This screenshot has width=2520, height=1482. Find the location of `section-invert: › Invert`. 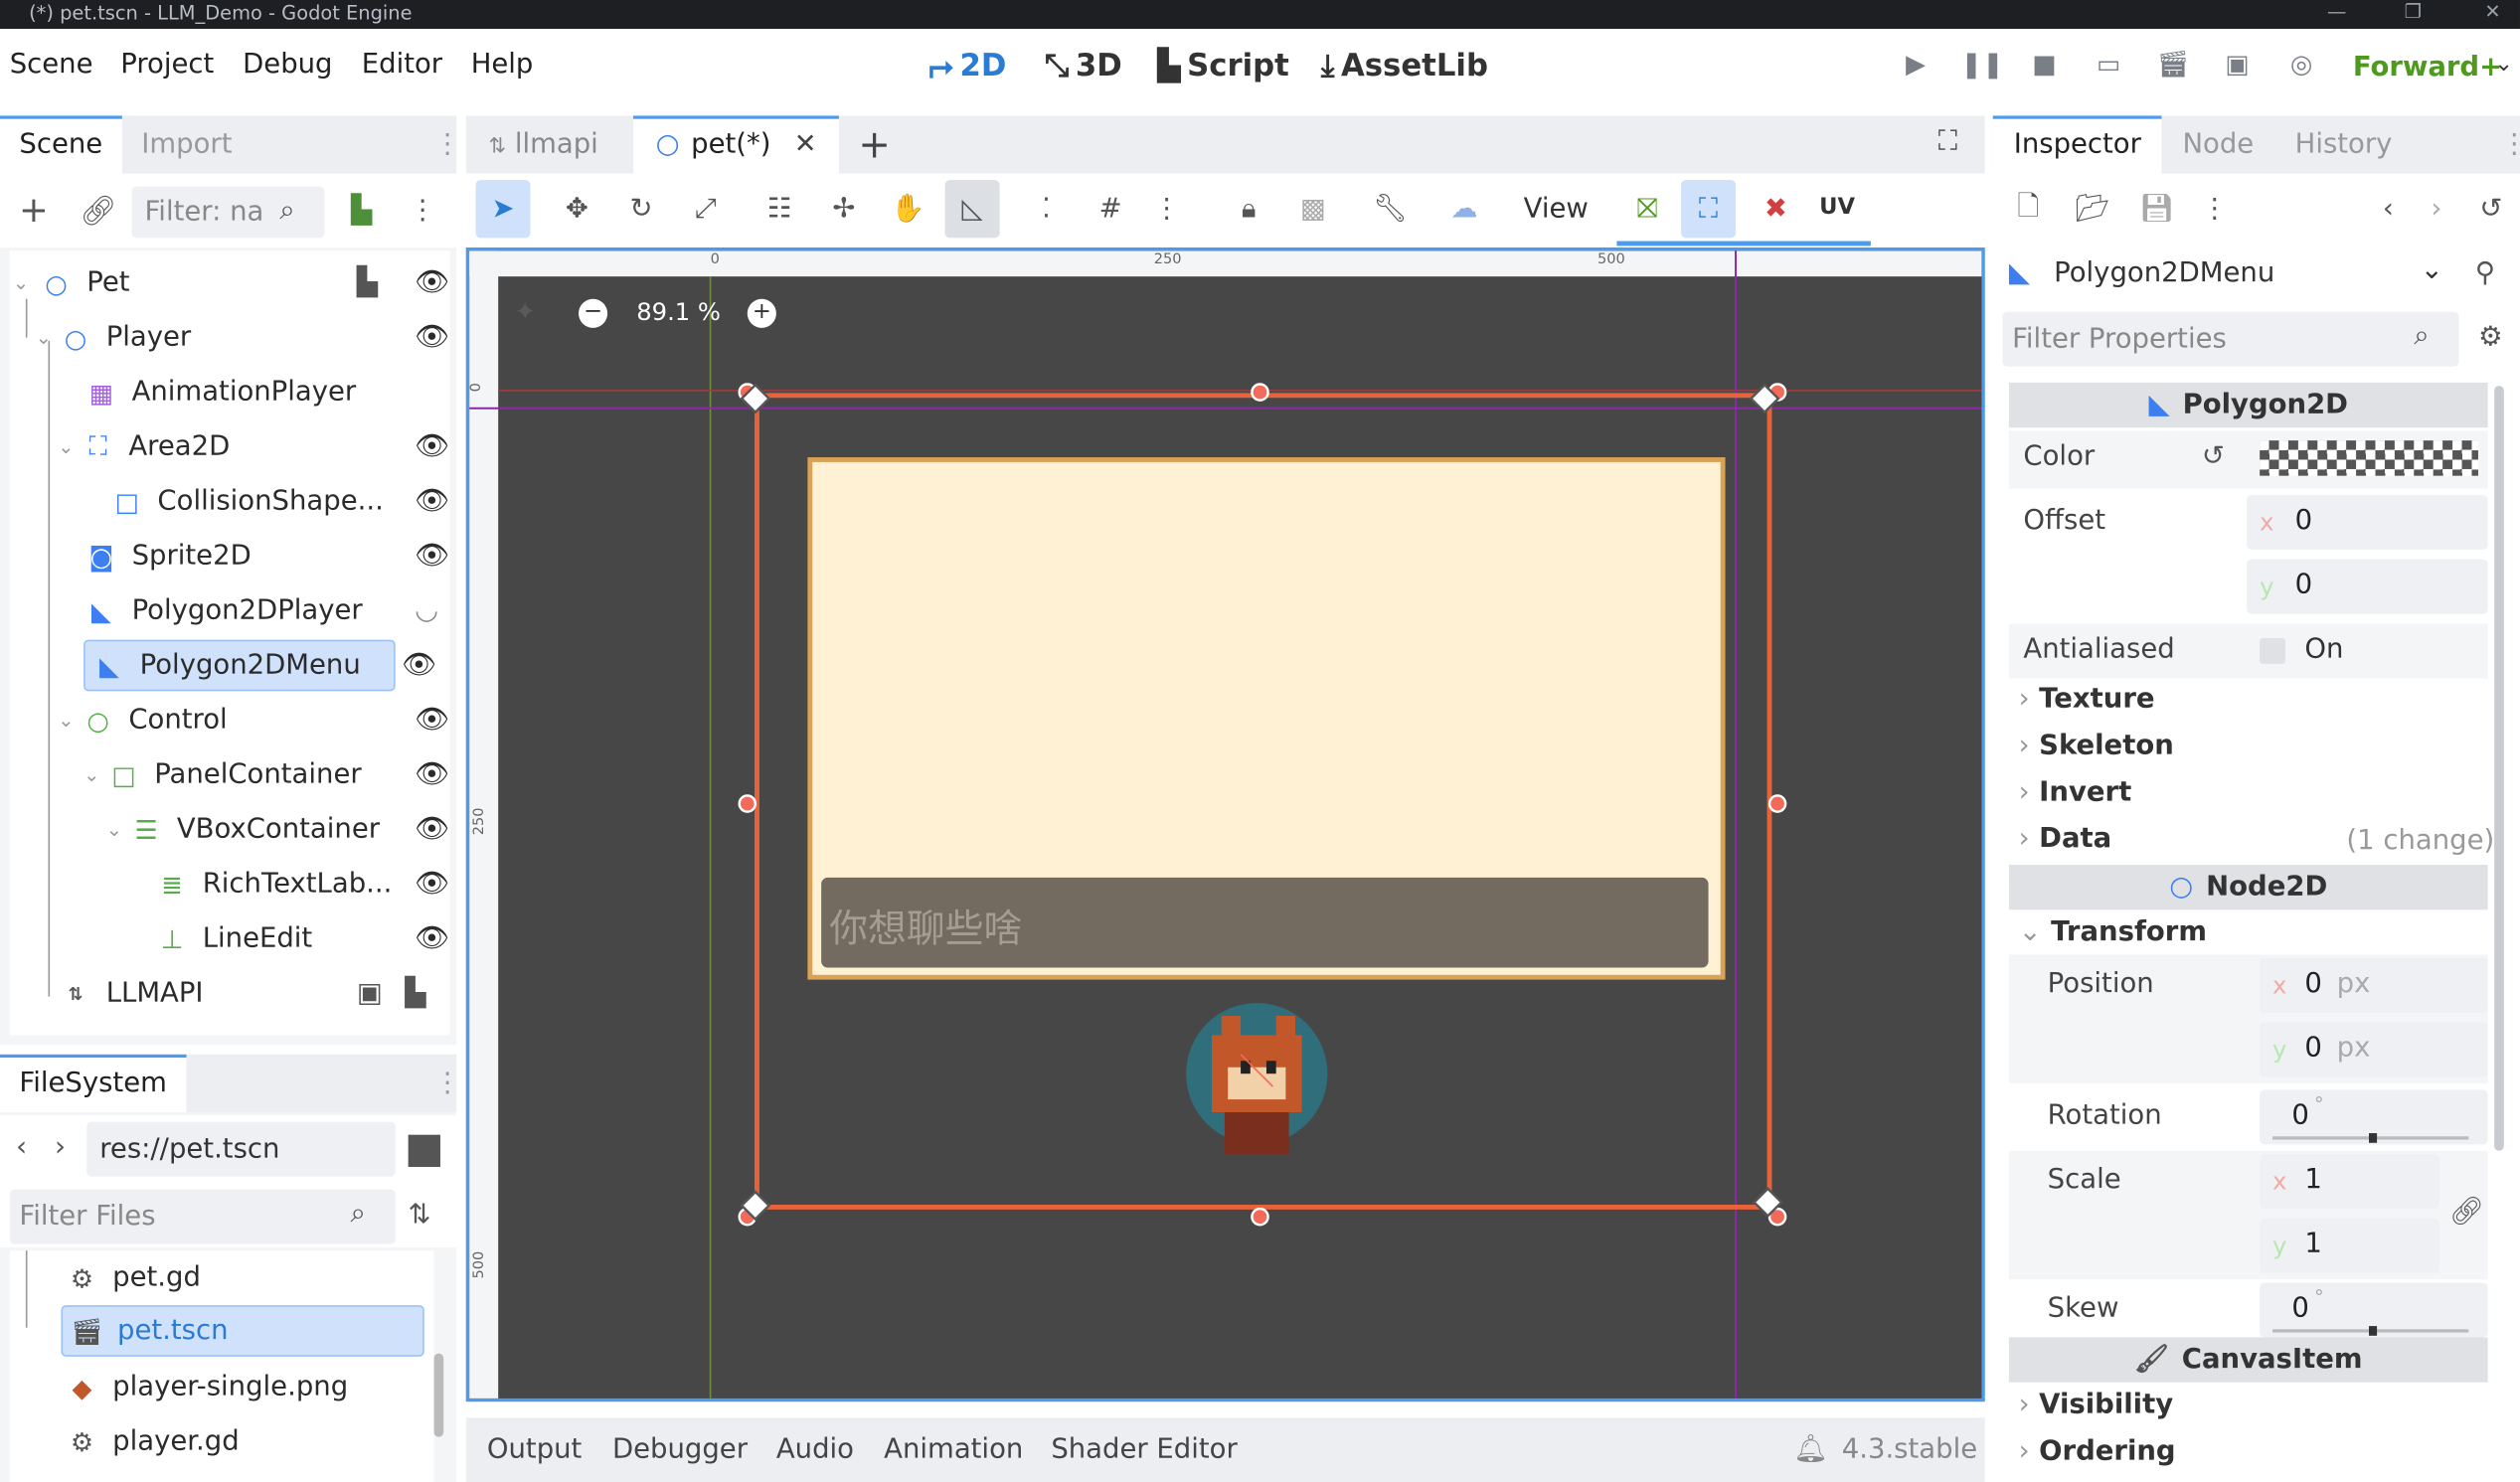

section-invert: › Invert is located at coordinates (2075, 792).